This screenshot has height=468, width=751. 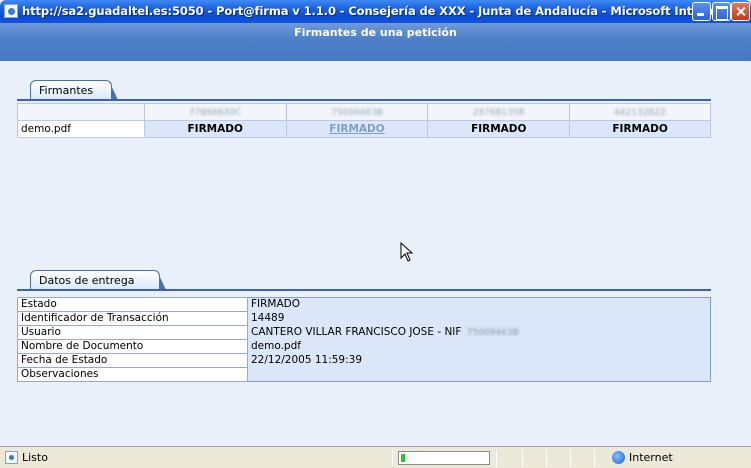 What do you see at coordinates (375, 42) in the screenshot?
I see `page-header: Firmantes de una petición` at bounding box center [375, 42].